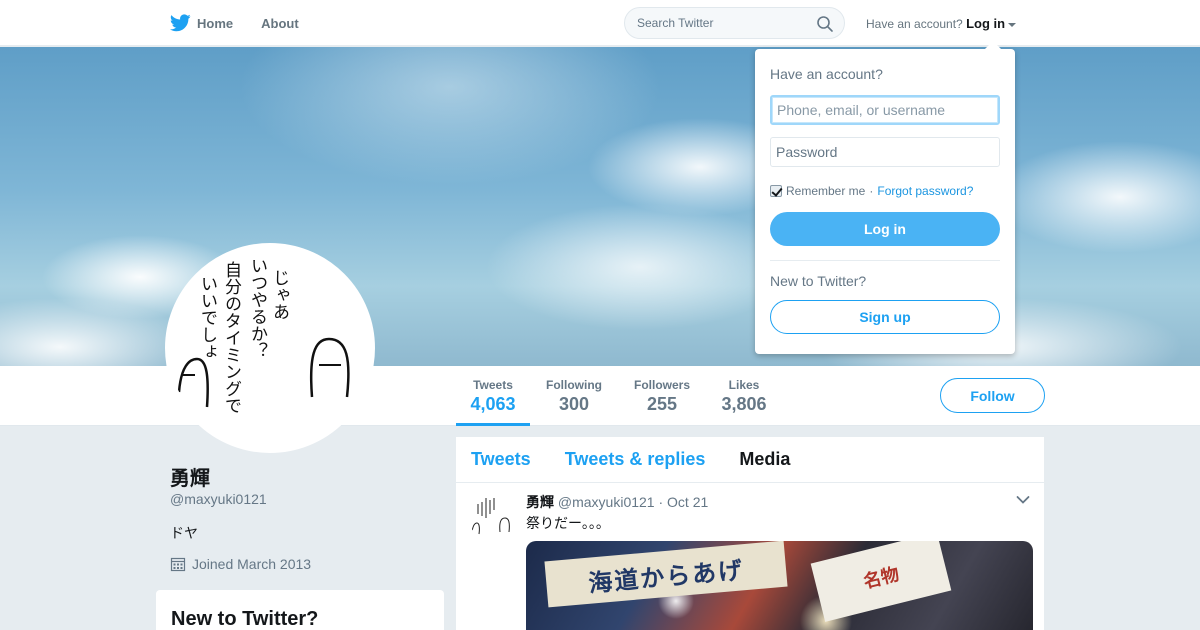  I want to click on avatar-text-2: いつやるか？, so click(257, 308).